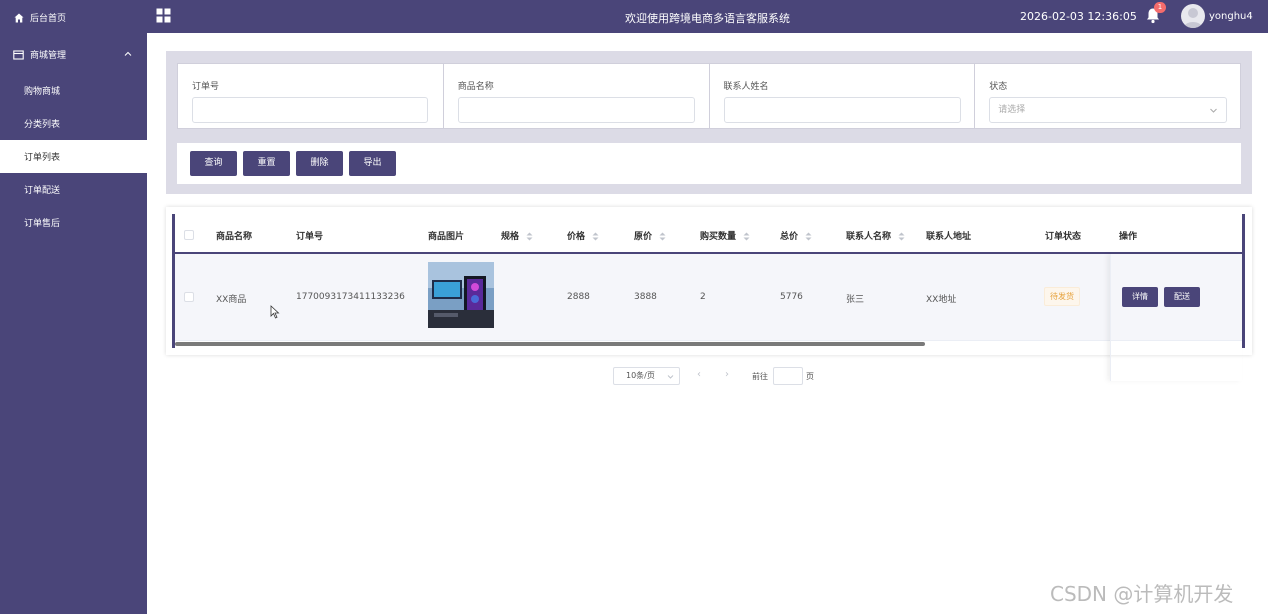  What do you see at coordinates (266, 163) in the screenshot?
I see `reset-button: 重置` at bounding box center [266, 163].